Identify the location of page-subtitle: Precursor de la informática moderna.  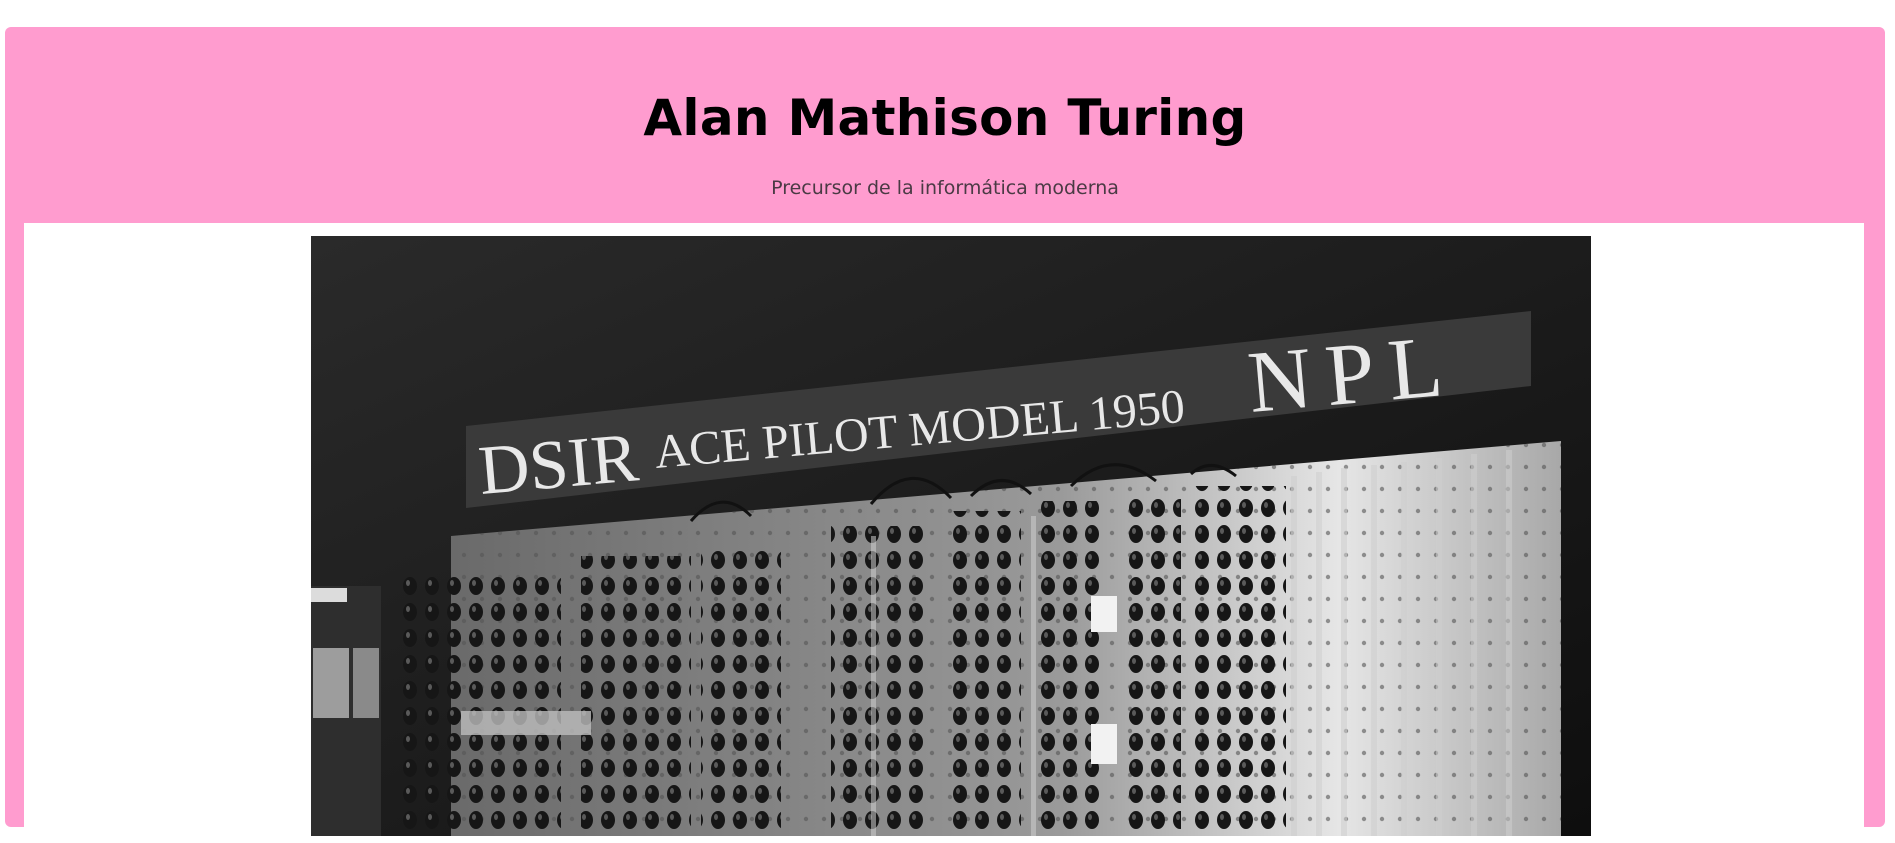
(945, 188).